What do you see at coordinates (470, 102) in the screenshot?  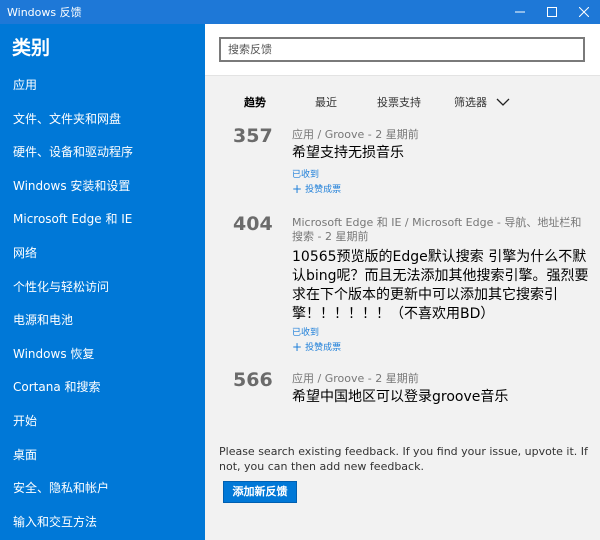 I see `filter-label: 筛选器` at bounding box center [470, 102].